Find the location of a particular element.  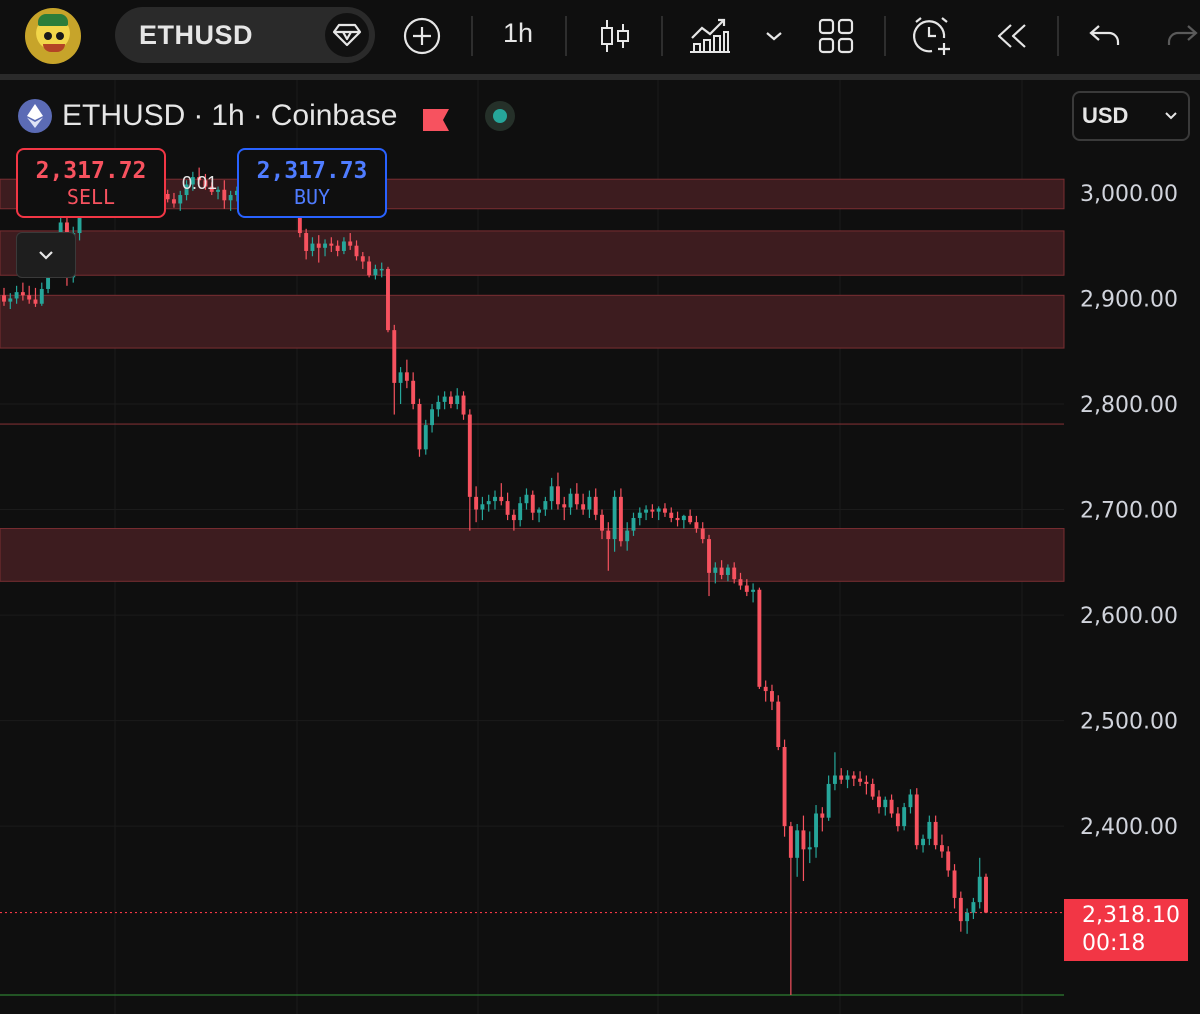

alert-clock-icon is located at coordinates (932, 36).